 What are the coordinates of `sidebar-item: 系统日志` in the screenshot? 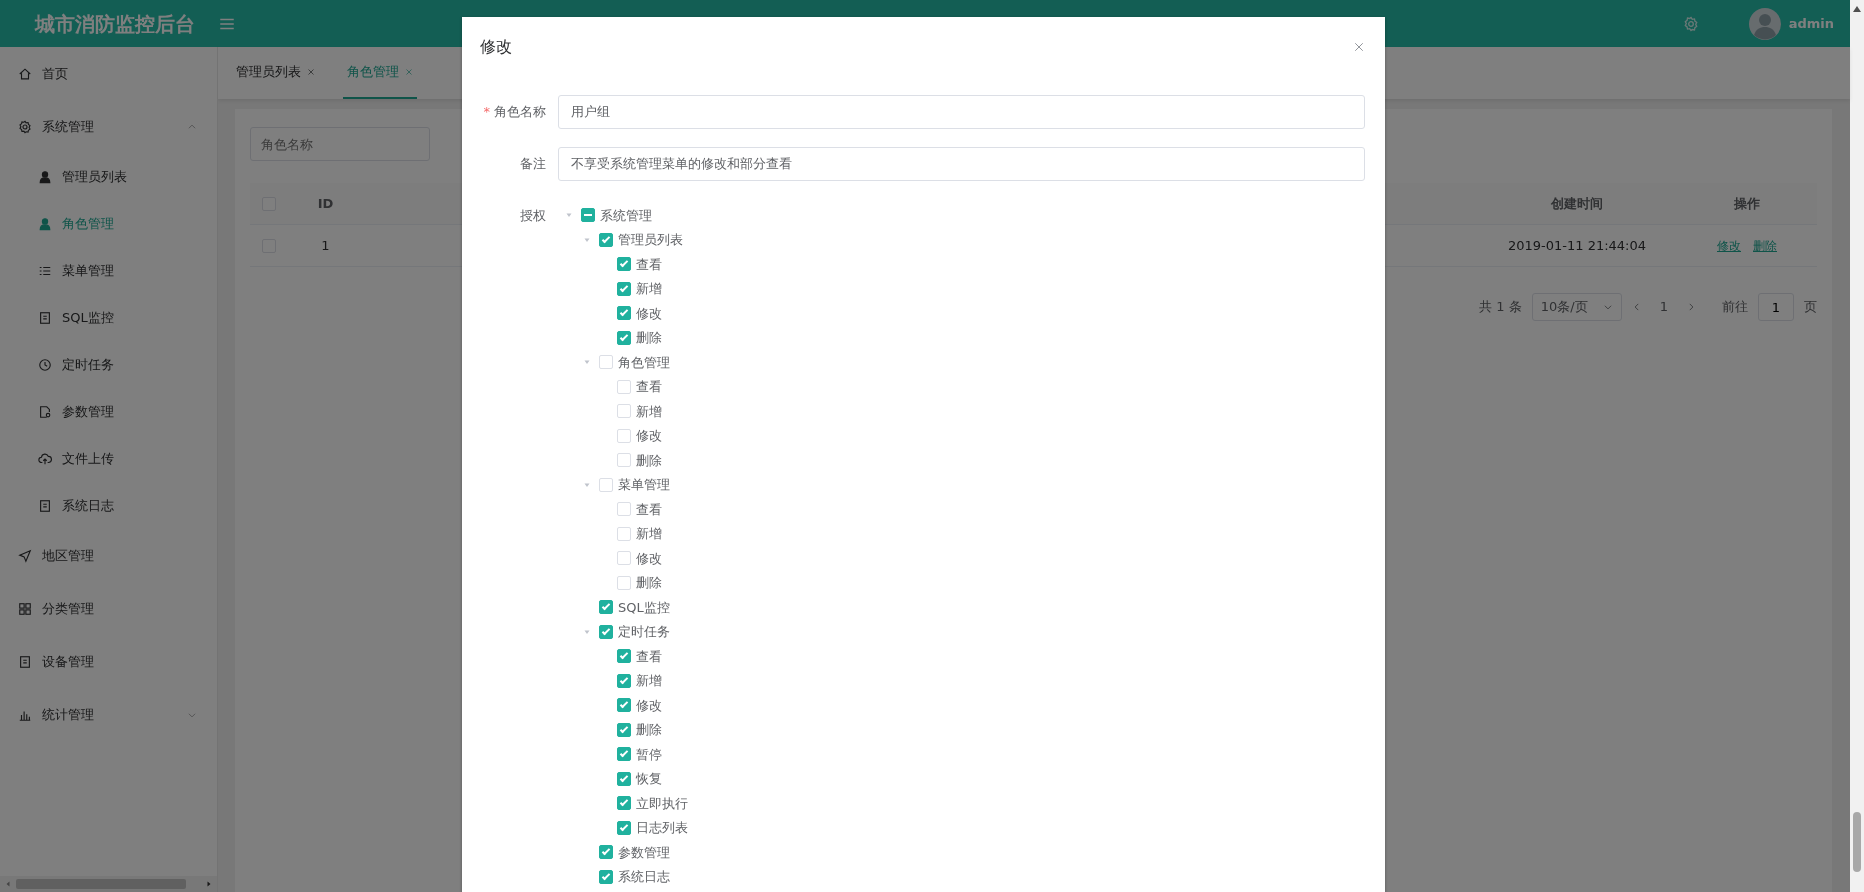 It's located at (108, 505).